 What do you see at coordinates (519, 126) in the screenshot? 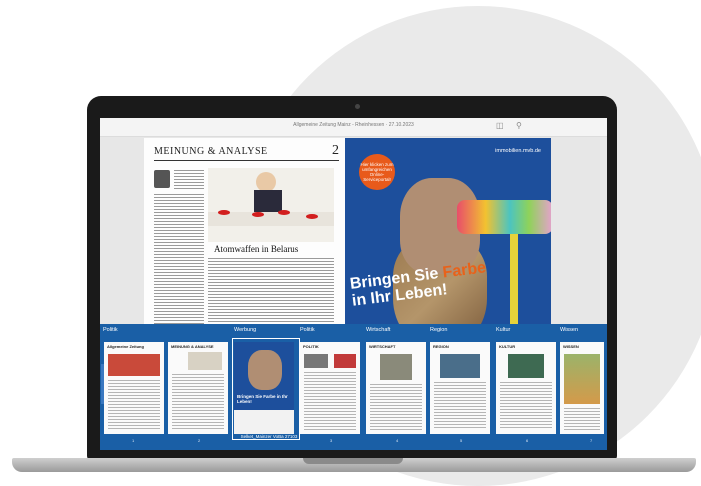
I see `search-icon: ⚲` at bounding box center [519, 126].